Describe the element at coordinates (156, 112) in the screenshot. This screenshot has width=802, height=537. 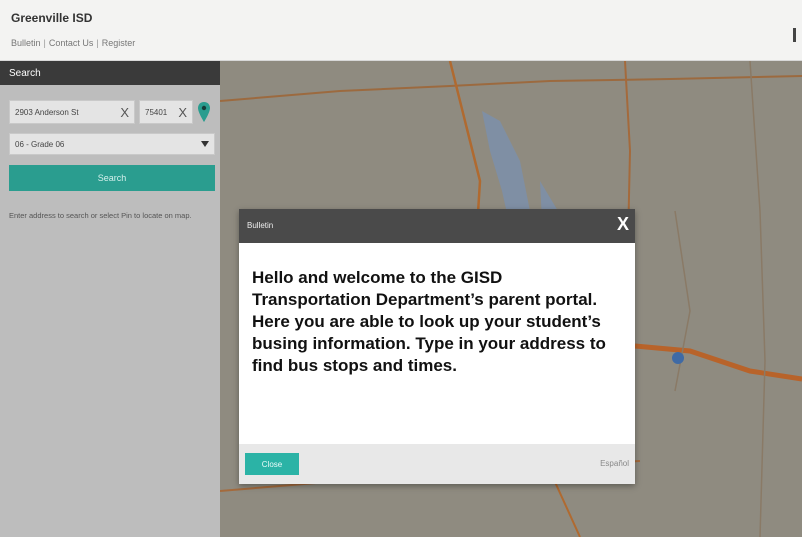
I see `zip-value: 75401` at that location.